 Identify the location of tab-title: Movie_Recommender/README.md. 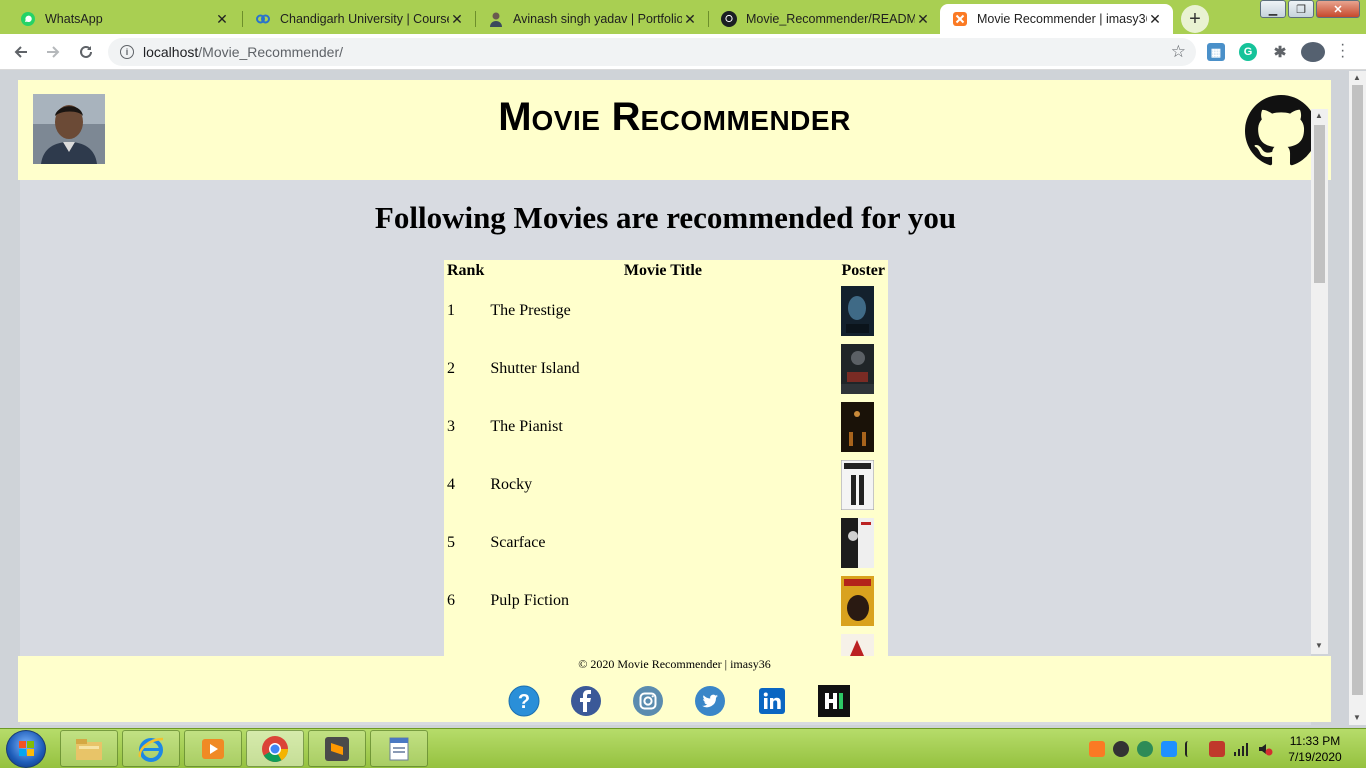
(830, 19).